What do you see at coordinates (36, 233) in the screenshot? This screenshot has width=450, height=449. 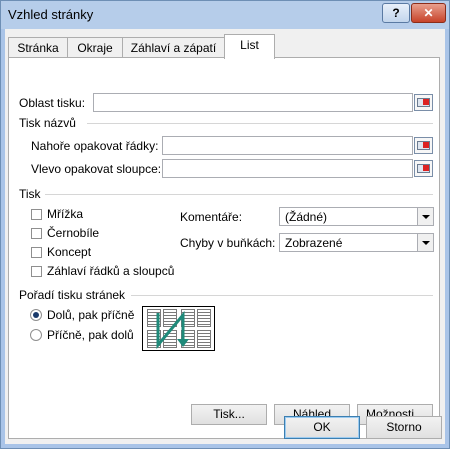 I see `black-white-checkbox` at bounding box center [36, 233].